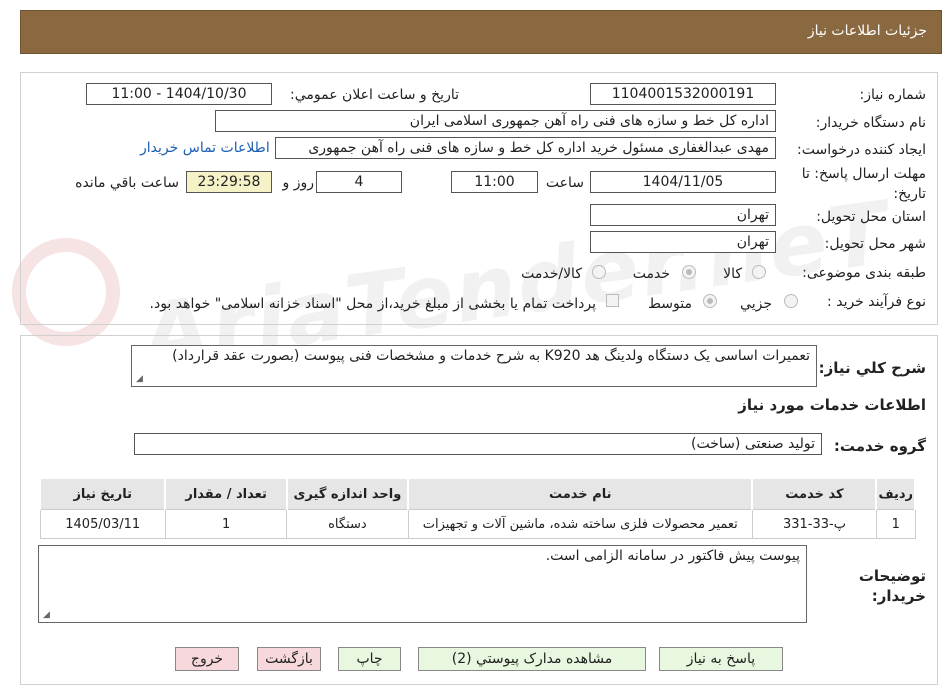  Describe the element at coordinates (832, 405) in the screenshot. I see `services-title: اطلاعات خدمات مورد نیاز` at that location.